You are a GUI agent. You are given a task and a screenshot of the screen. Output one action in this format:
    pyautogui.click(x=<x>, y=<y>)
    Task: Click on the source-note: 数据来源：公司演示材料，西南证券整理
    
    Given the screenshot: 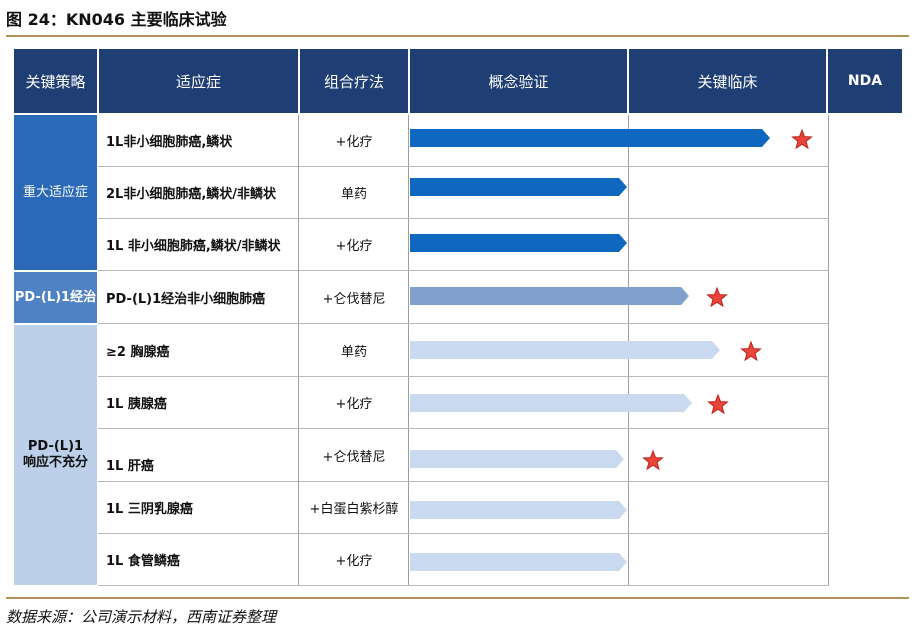 What is the action you would take?
    pyautogui.click(x=141, y=617)
    